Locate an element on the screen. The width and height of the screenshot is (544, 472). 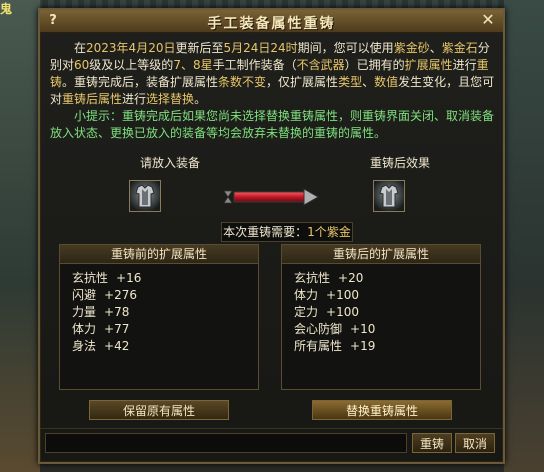
attribute-row: 会心防御 +10 is located at coordinates (387, 329).